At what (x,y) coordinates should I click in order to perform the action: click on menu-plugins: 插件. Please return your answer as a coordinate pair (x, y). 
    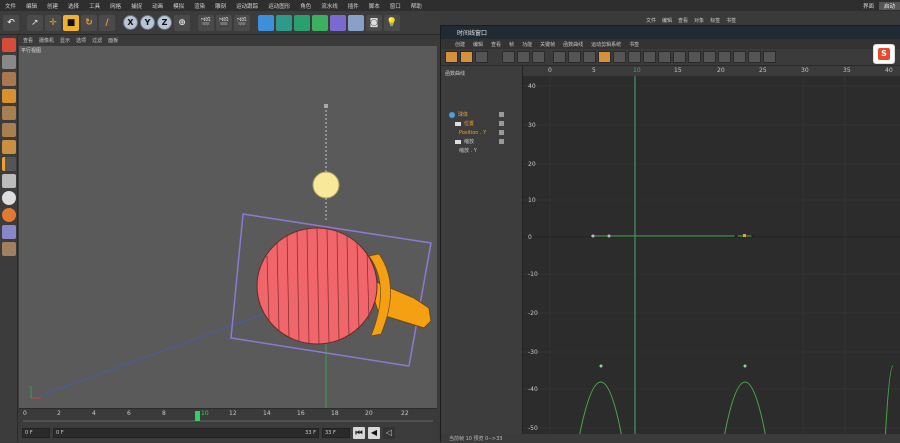
    Looking at the image, I should click on (353, 6).